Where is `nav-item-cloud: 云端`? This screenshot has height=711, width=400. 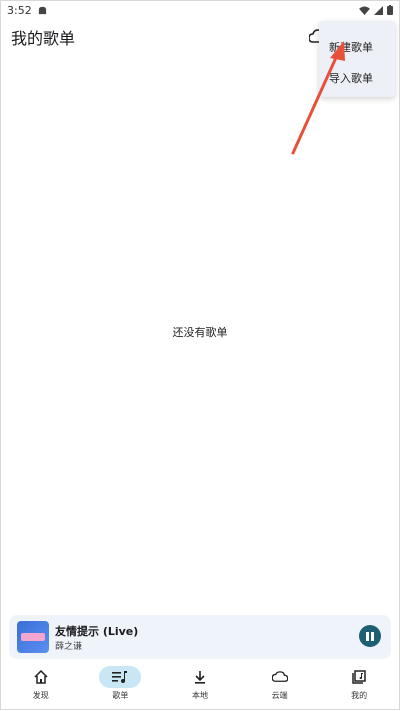
nav-item-cloud: 云端 is located at coordinates (280, 685).